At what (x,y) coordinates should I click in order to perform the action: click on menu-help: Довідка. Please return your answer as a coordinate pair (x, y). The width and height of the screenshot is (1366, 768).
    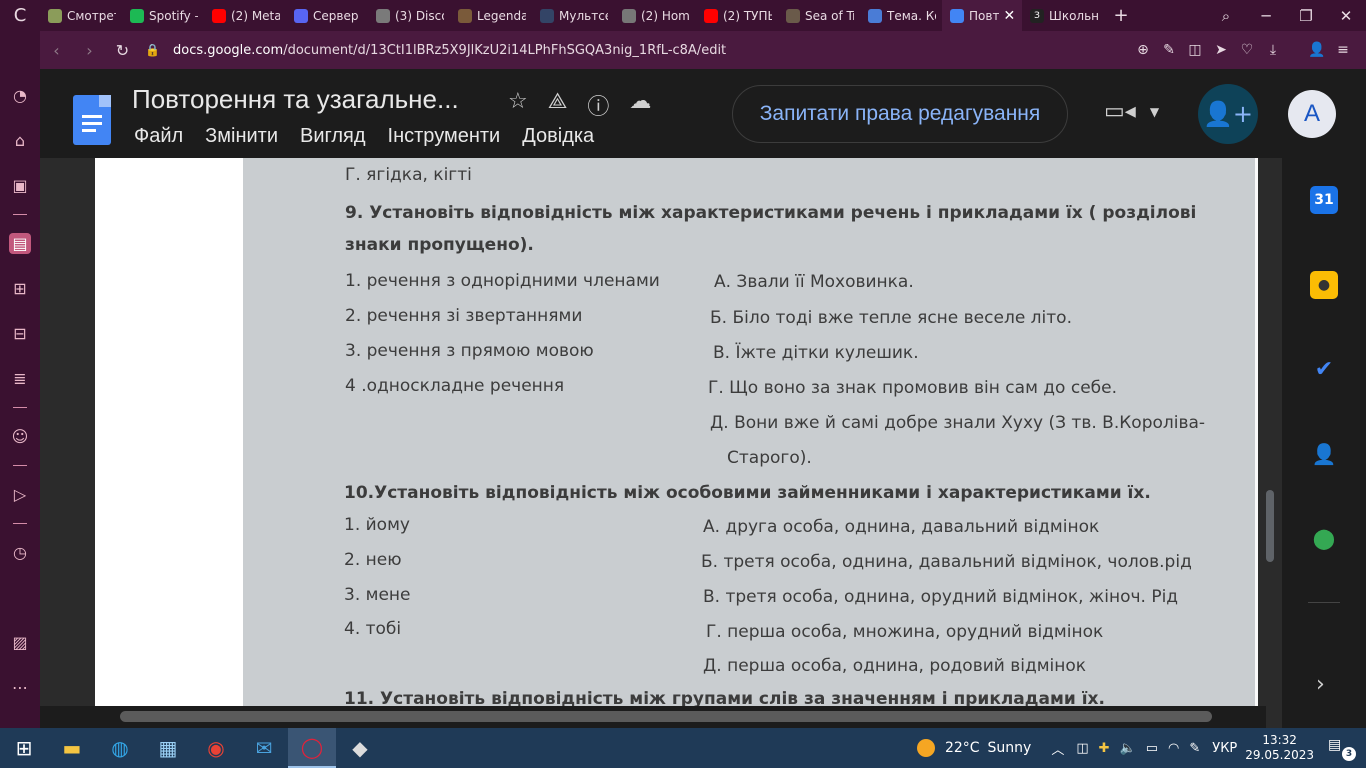
    Looking at the image, I should click on (558, 136).